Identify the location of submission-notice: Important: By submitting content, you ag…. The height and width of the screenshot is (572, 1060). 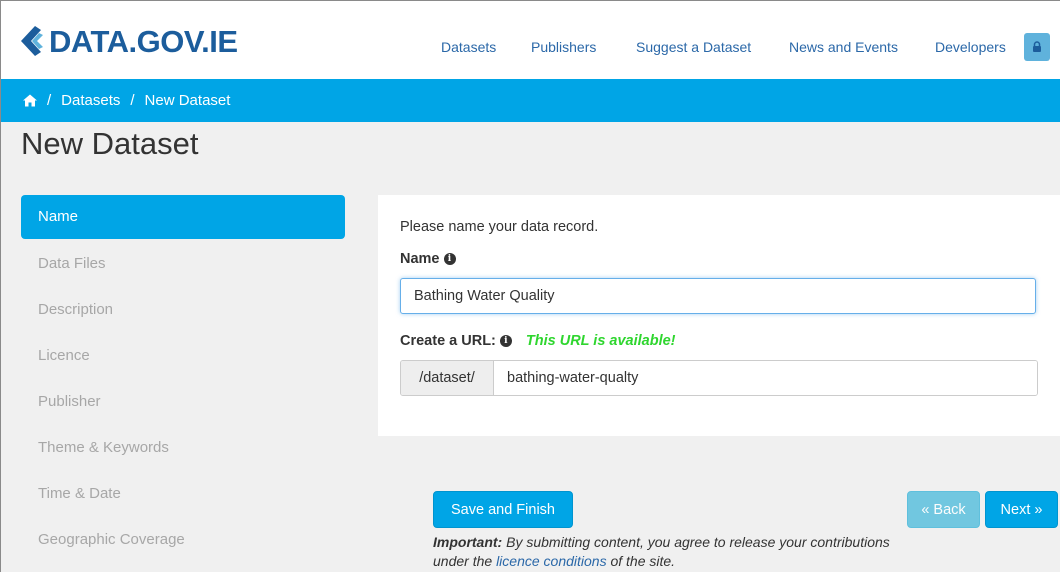
(668, 552).